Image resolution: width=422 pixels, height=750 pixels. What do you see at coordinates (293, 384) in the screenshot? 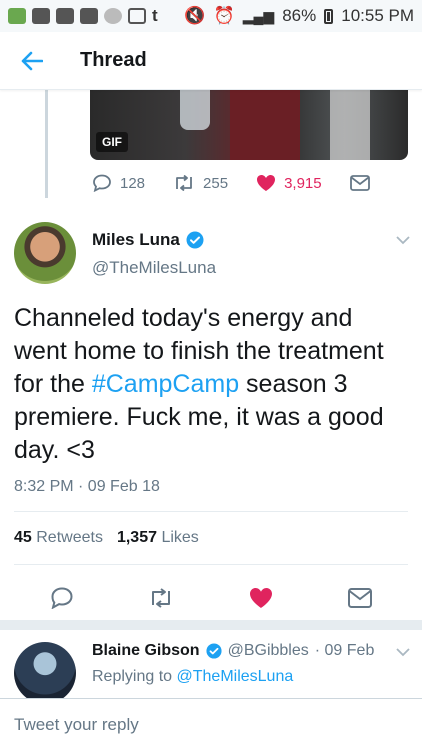
I see `tweet-text-fragment: season 3` at bounding box center [293, 384].